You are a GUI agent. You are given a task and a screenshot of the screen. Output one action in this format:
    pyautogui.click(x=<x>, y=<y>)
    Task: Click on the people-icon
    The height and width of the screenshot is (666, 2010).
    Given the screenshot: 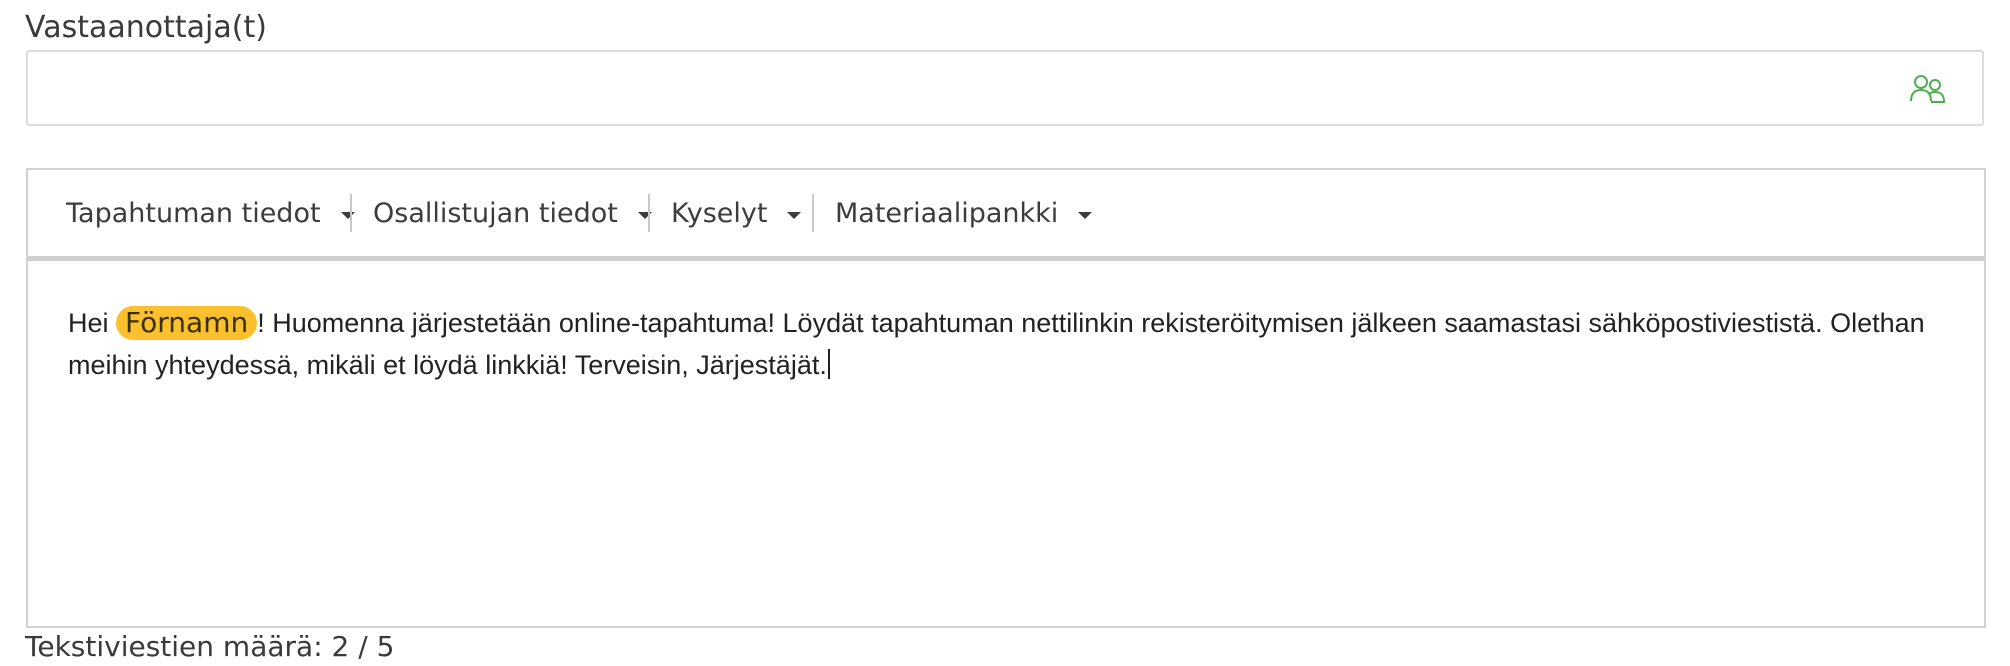 What is the action you would take?
    pyautogui.click(x=1928, y=89)
    